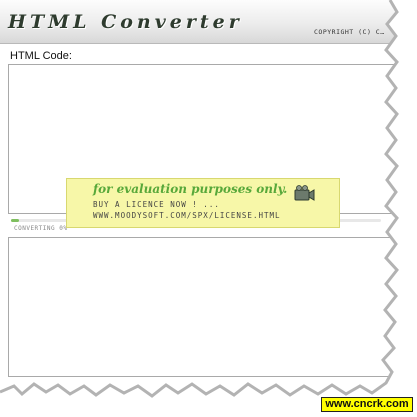  I want to click on html-code-label: HTML Code:, so click(41, 56).